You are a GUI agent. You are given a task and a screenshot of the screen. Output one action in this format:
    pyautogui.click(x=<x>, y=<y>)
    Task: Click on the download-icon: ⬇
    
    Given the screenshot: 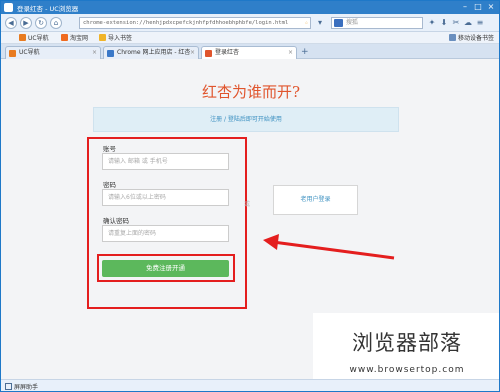 What is the action you would take?
    pyautogui.click(x=444, y=23)
    